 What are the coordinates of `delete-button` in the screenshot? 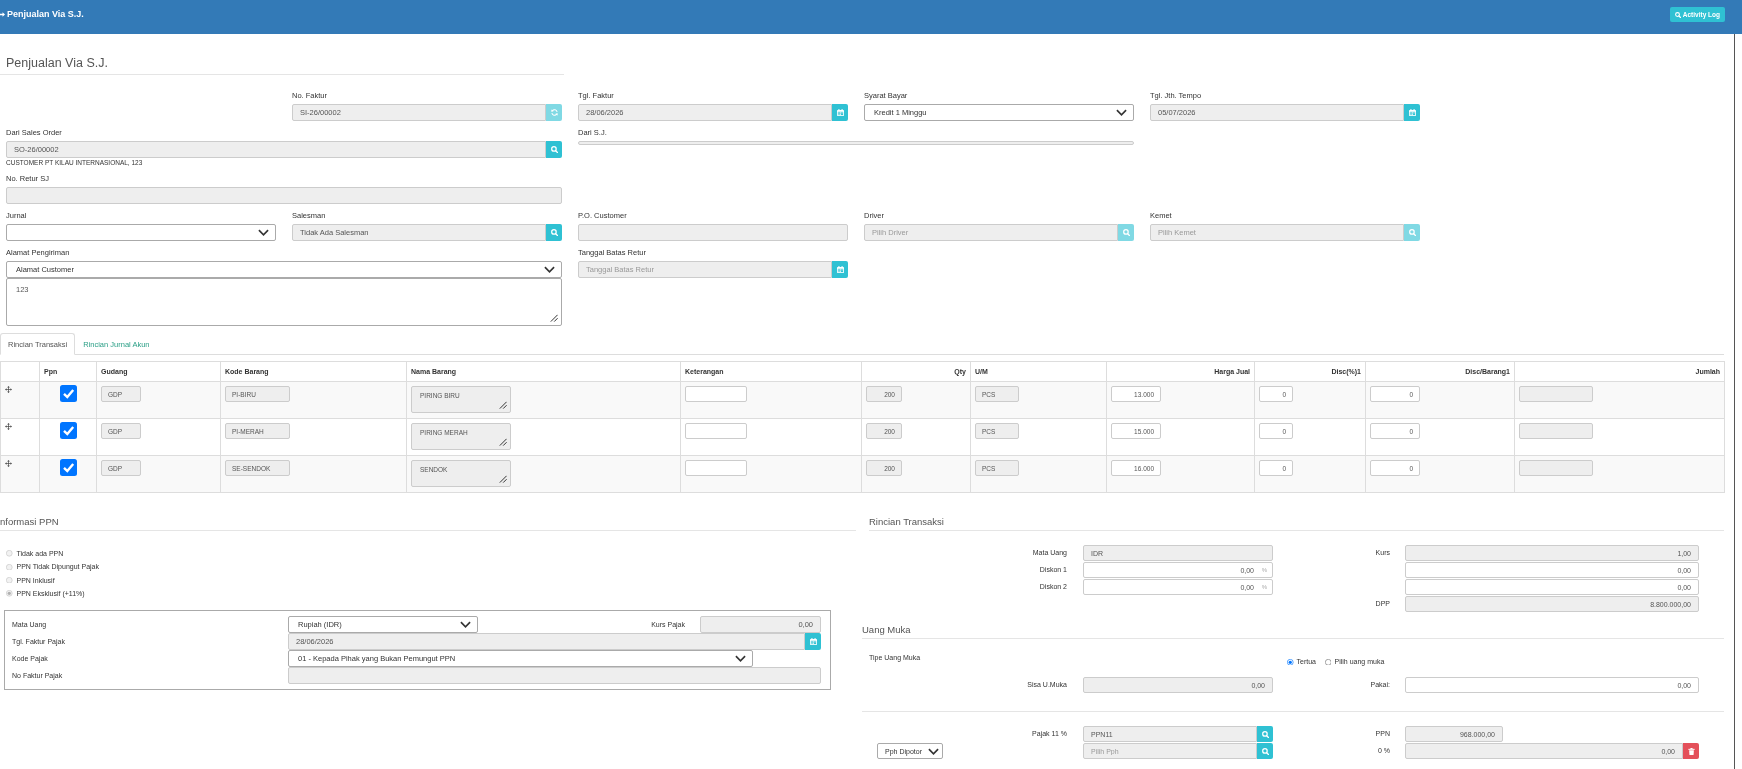 It's located at (1691, 751).